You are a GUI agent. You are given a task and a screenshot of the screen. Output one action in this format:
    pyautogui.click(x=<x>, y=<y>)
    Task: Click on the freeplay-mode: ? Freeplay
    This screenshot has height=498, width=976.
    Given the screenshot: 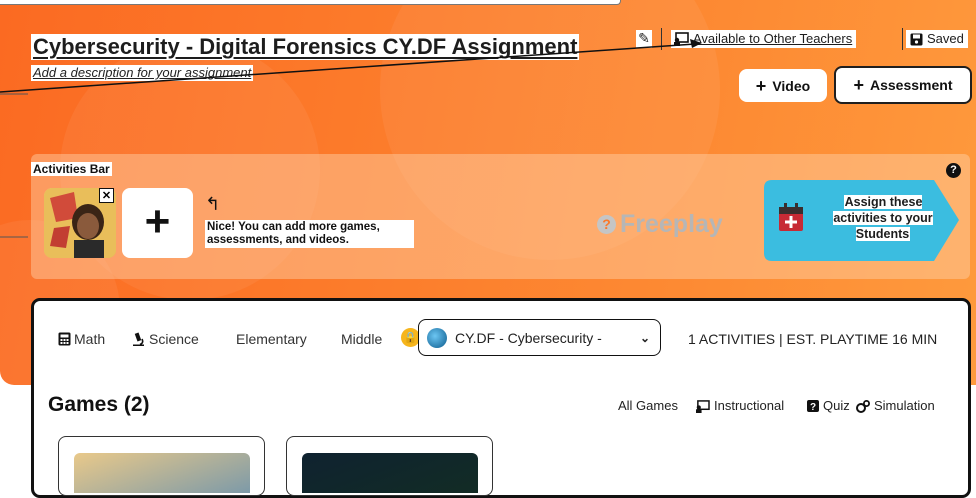 What is the action you would take?
    pyautogui.click(x=660, y=224)
    